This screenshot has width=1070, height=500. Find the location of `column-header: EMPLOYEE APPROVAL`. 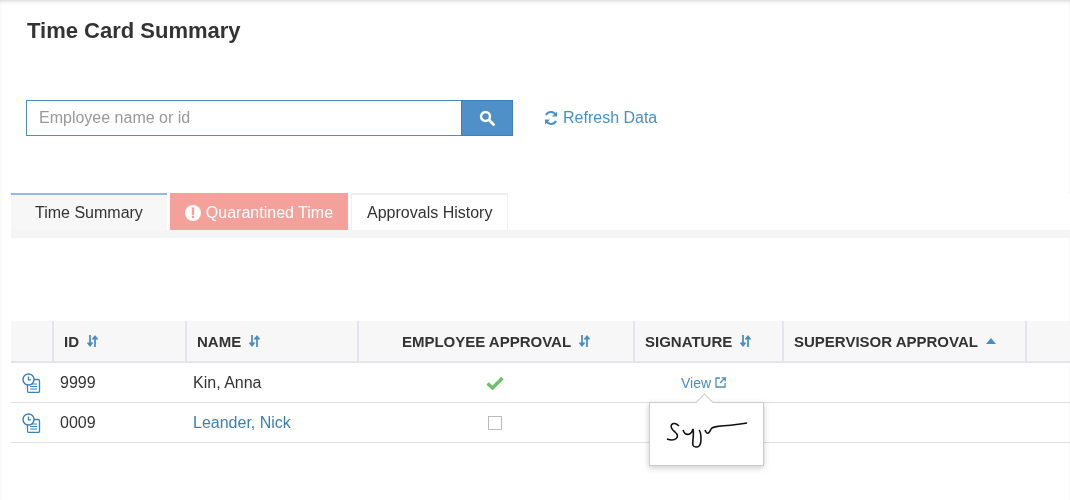

column-header: EMPLOYEE APPROVAL is located at coordinates (486, 341).